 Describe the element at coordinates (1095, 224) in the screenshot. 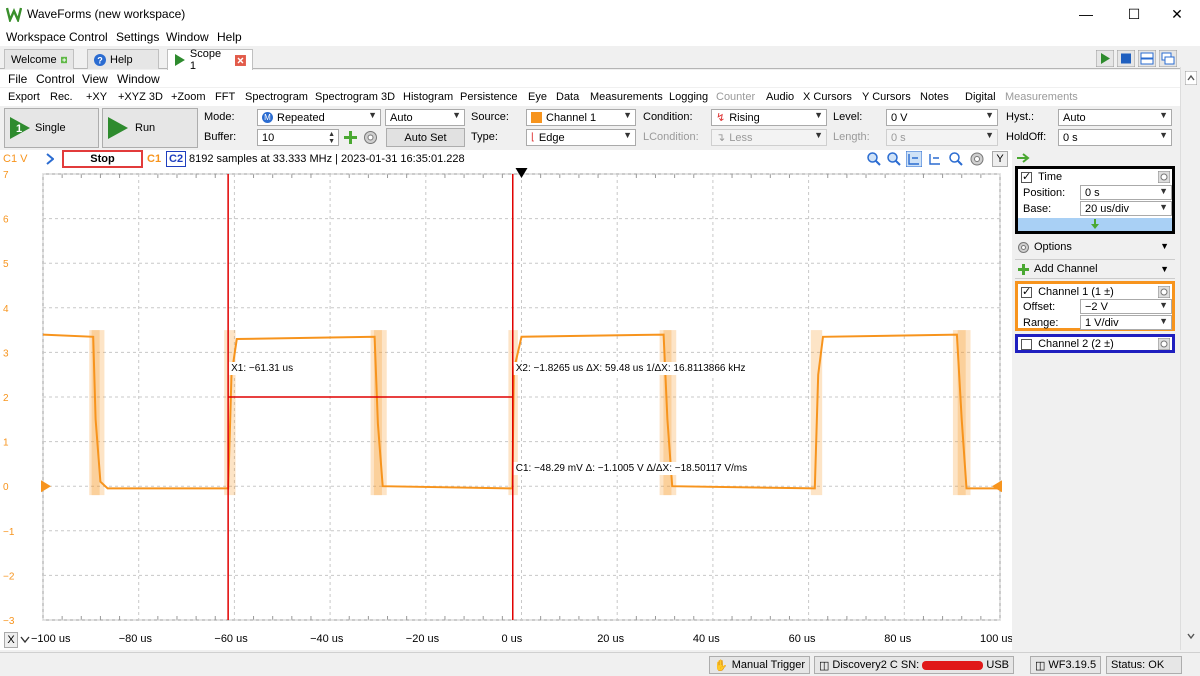

I see `time-collapse-bar` at that location.